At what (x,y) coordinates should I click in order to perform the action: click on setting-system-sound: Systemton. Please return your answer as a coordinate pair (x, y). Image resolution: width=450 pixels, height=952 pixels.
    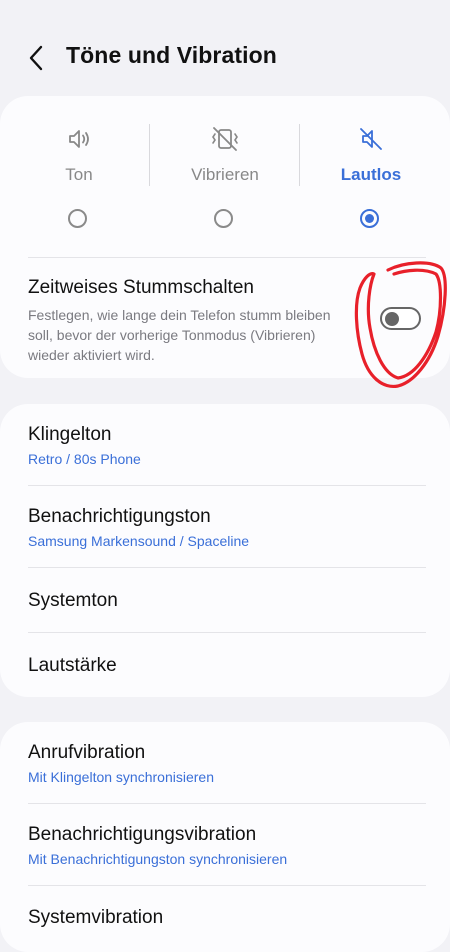
    Looking at the image, I should click on (225, 600).